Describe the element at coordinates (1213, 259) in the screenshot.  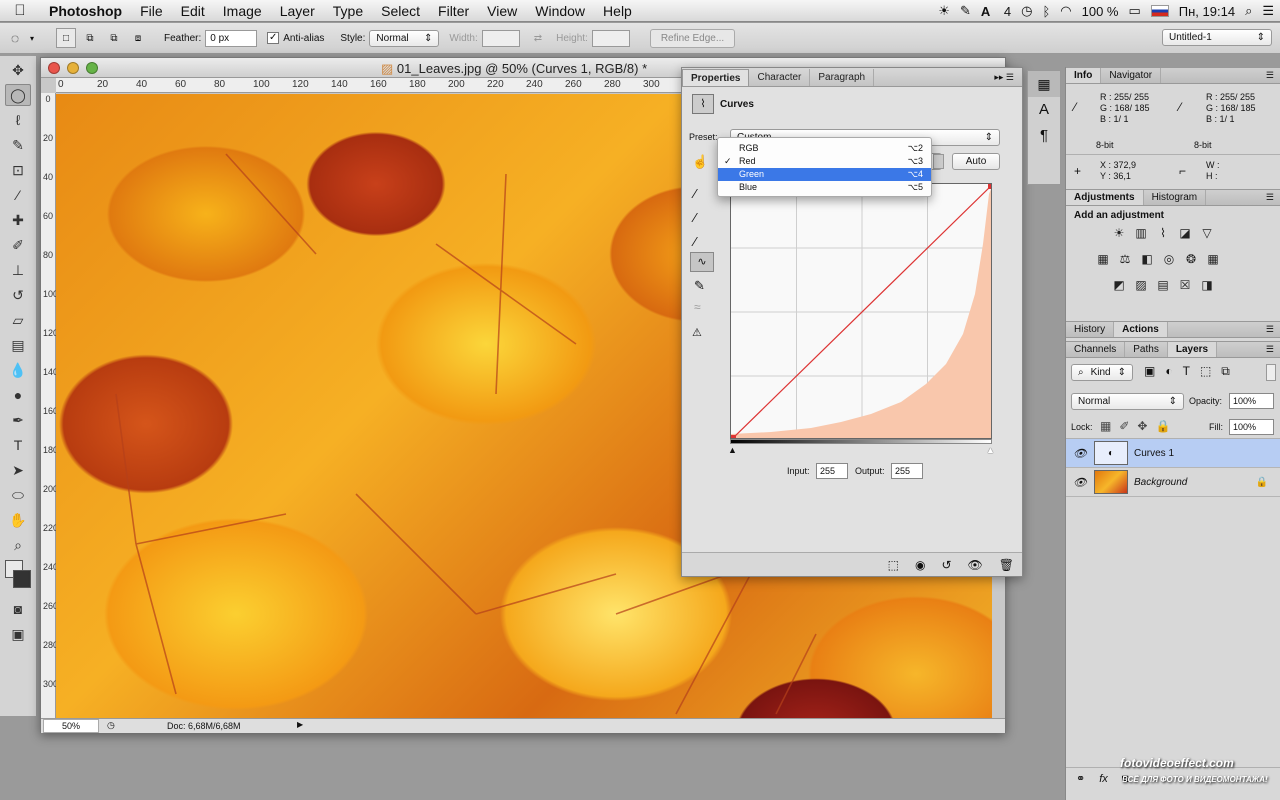
I see `color-lookup-icon: ▦` at that location.